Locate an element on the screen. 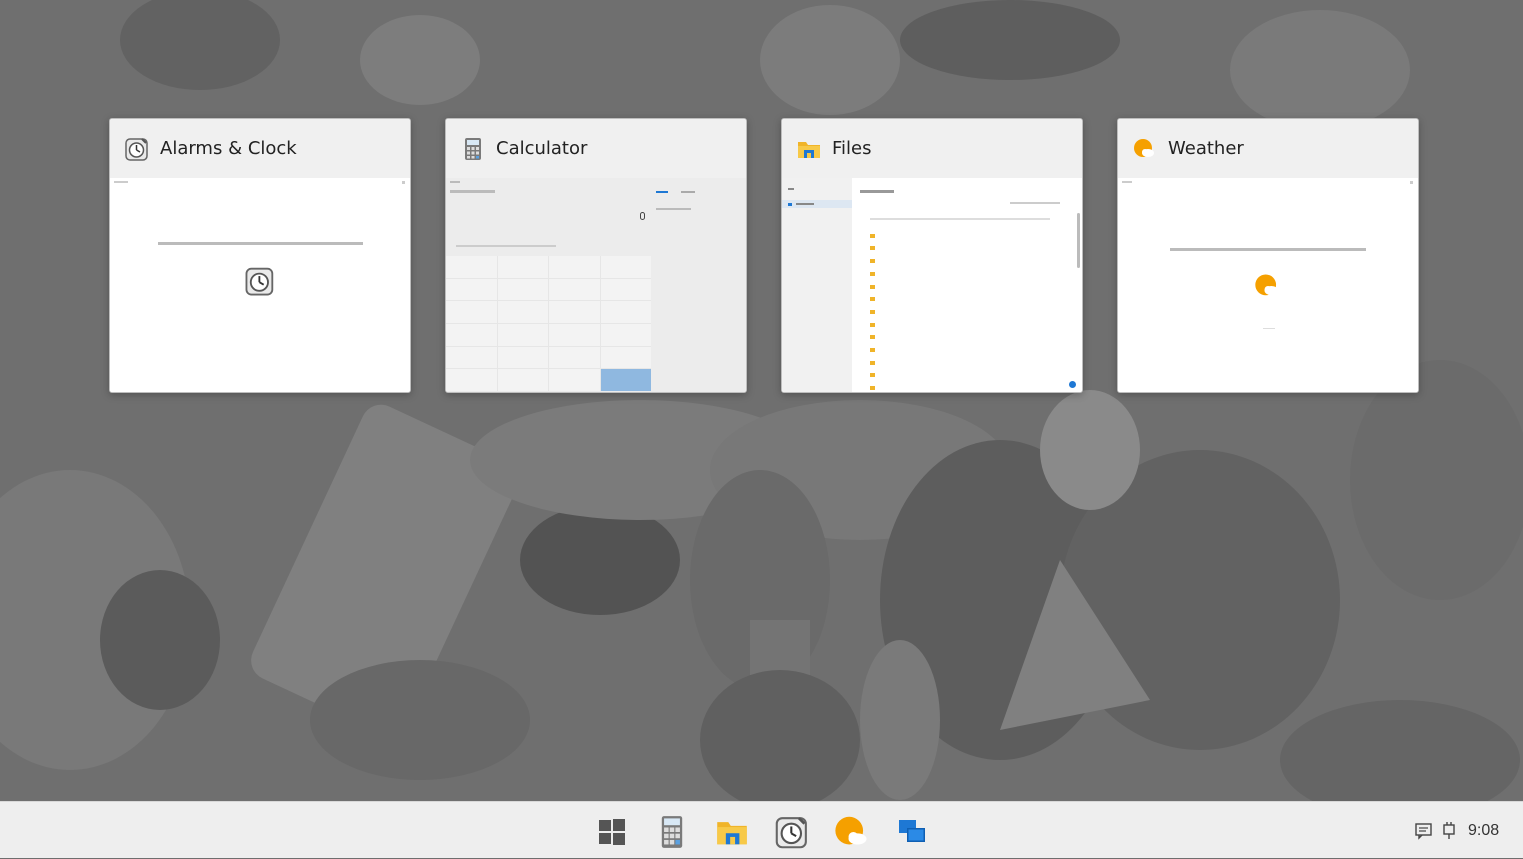 This screenshot has height=859, width=1523. weather-taskbar-button is located at coordinates (852, 832).